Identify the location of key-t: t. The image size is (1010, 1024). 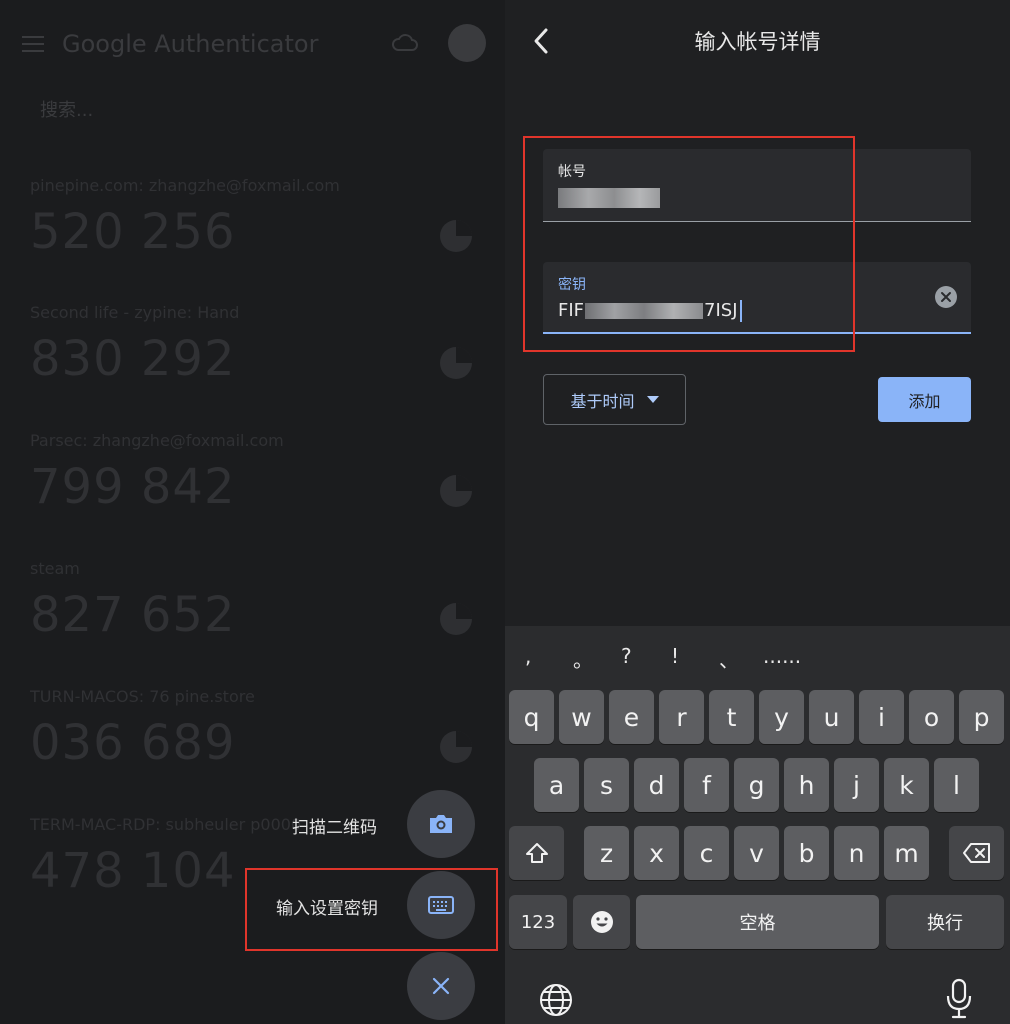
(731, 717).